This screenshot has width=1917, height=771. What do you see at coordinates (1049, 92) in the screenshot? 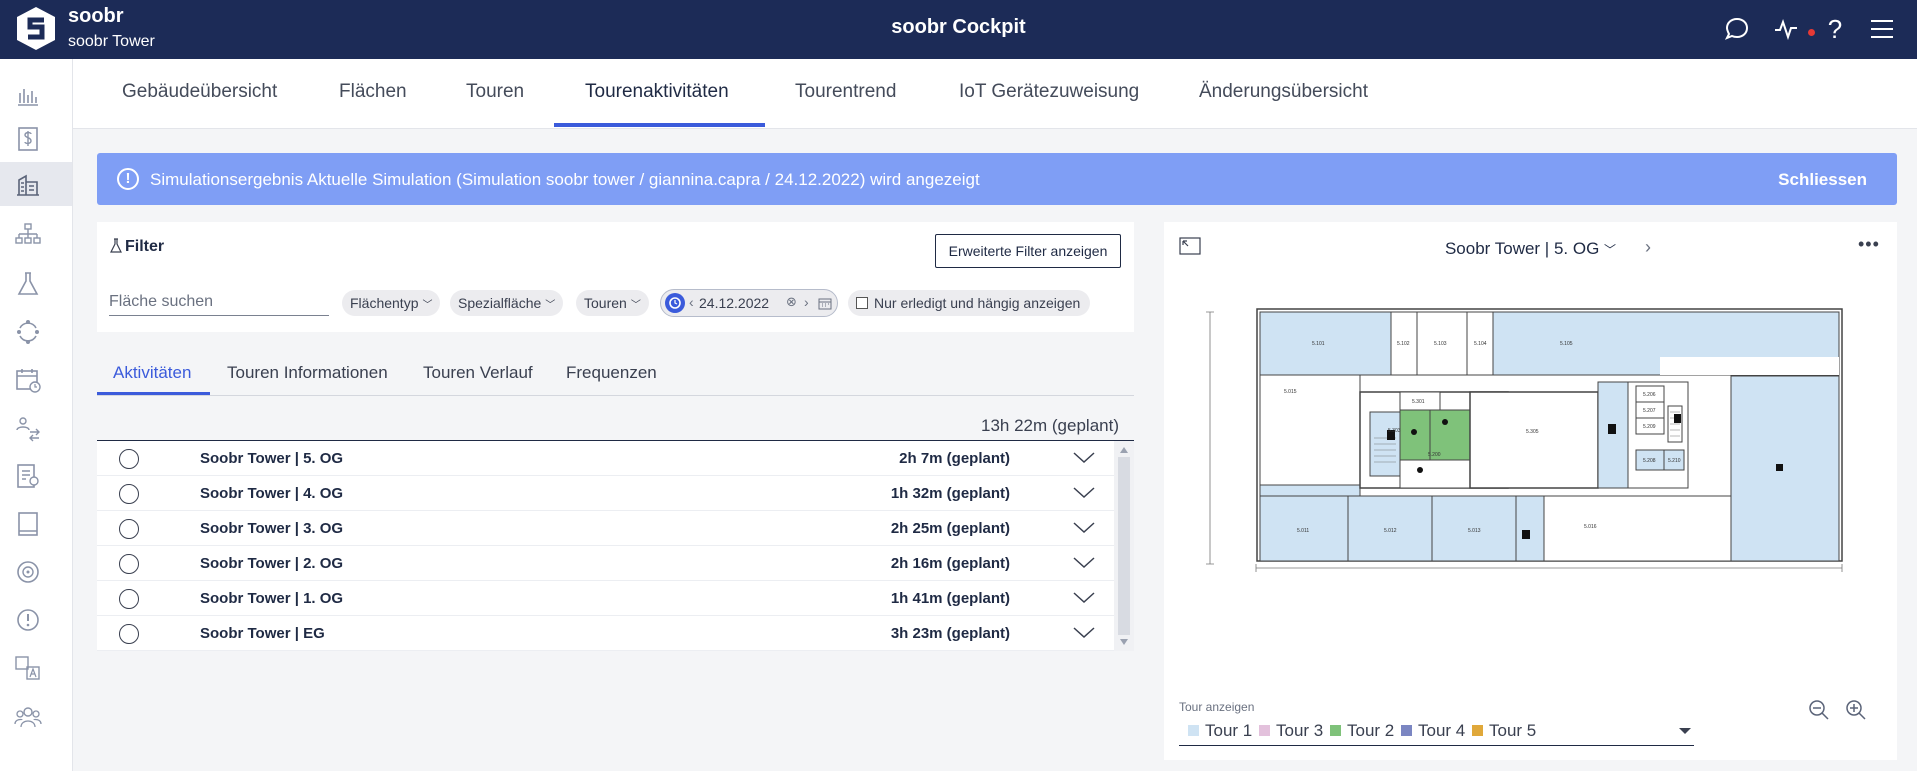
I see `tab-iot-geraetezuweisung: IoT Gerätezuweisung` at bounding box center [1049, 92].